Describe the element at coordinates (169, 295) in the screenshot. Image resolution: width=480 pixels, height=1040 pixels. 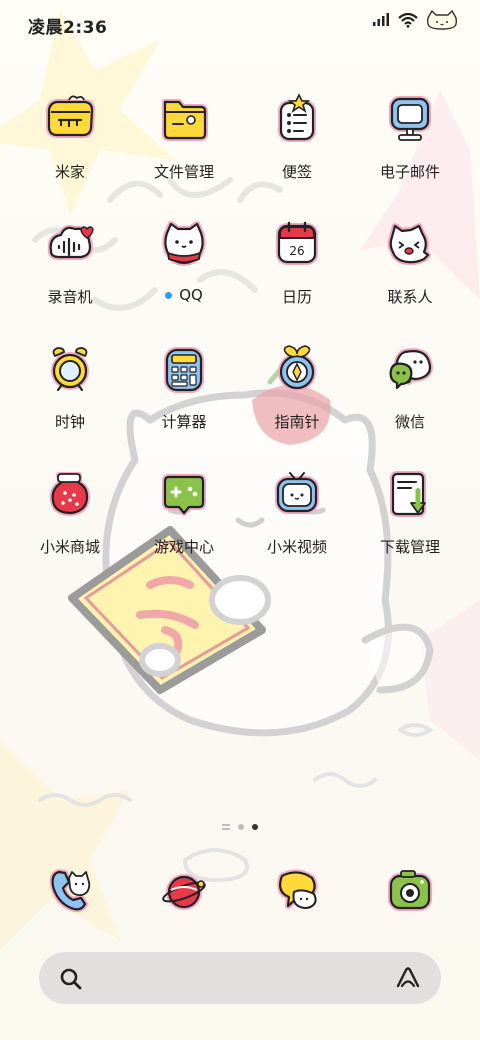
I see `notification-dot` at that location.